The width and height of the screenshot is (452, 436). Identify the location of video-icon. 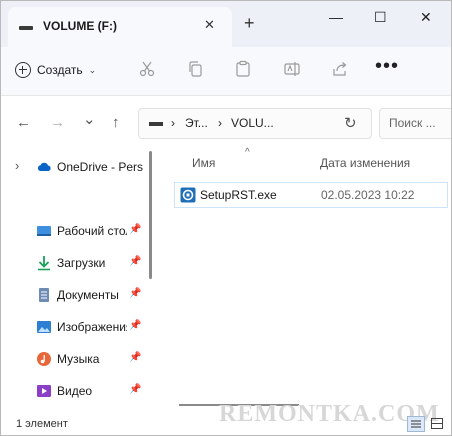
(44, 391).